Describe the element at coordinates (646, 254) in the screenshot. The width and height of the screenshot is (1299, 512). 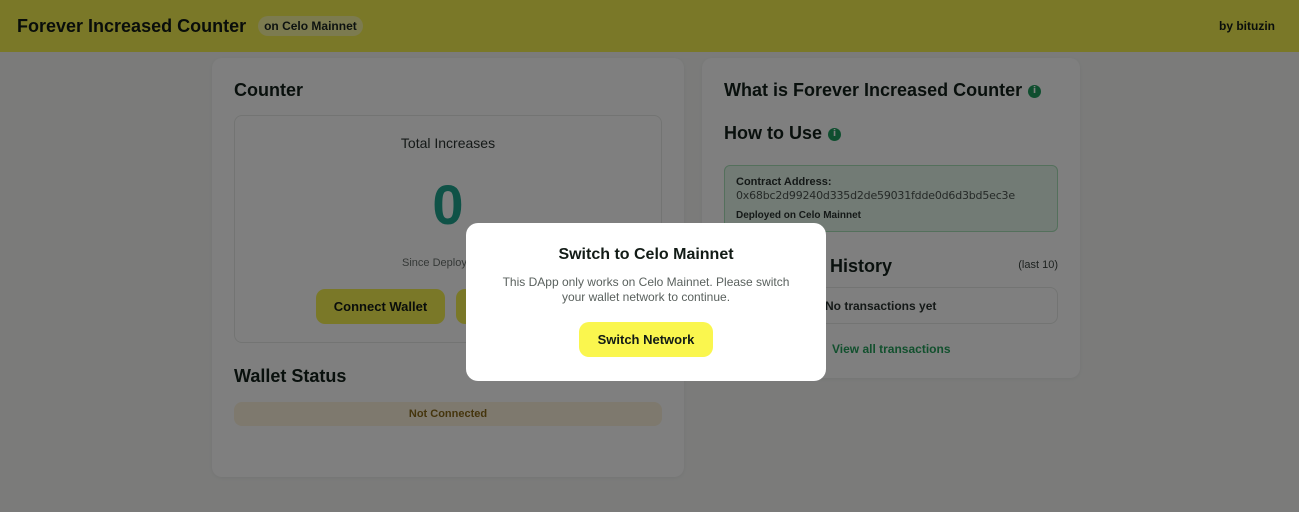
I see `modal-title: Switch to Celo Mainnet` at that location.